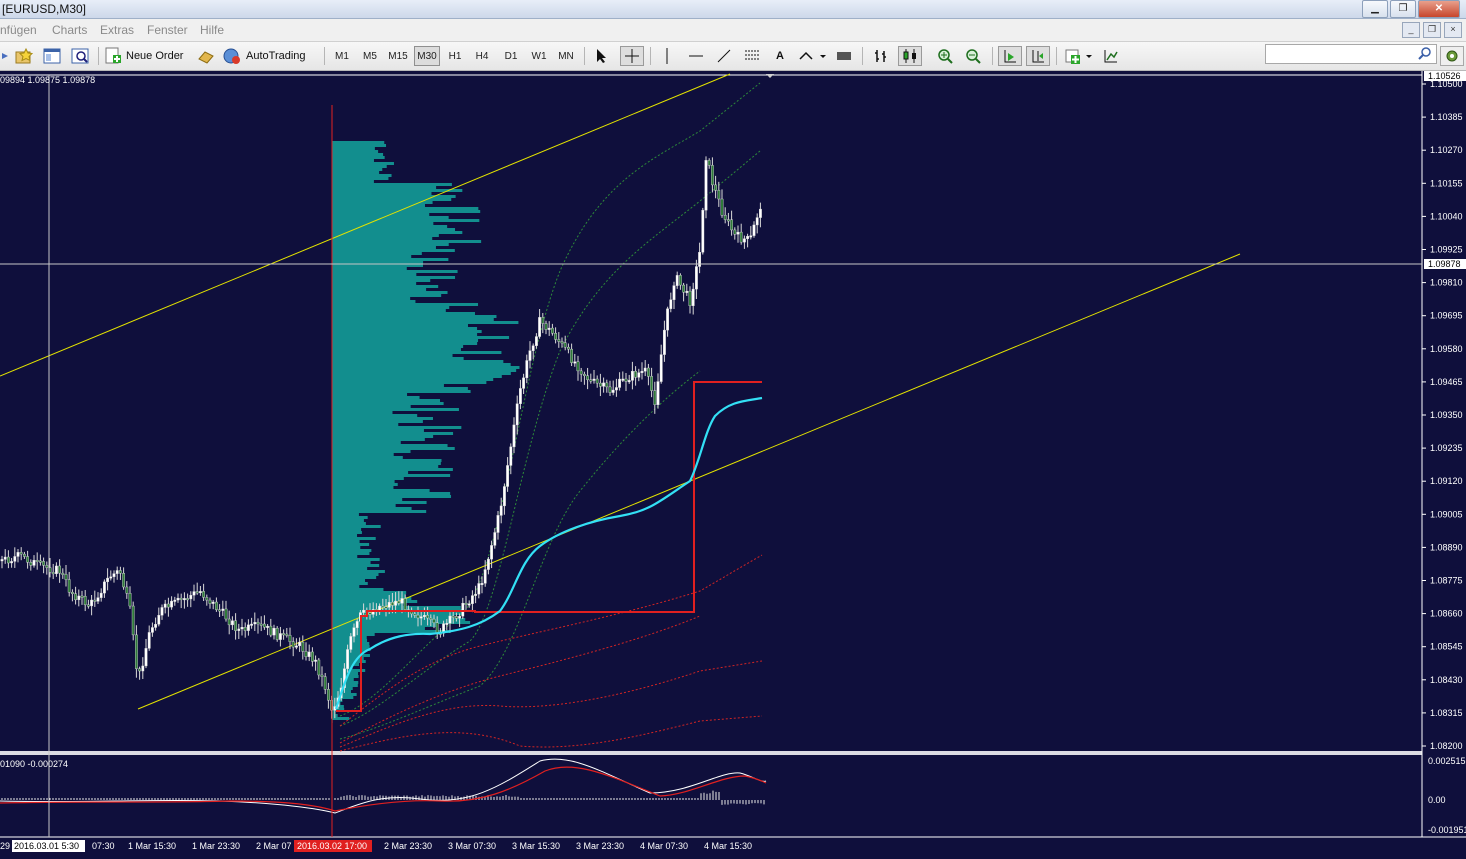 The height and width of the screenshot is (859, 1466). I want to click on channel-icon, so click(752, 56).